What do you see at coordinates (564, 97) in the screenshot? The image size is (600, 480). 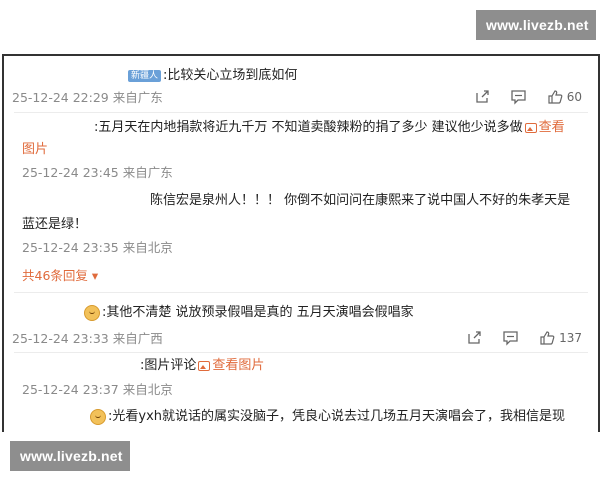 I see `like-button: 60` at bounding box center [564, 97].